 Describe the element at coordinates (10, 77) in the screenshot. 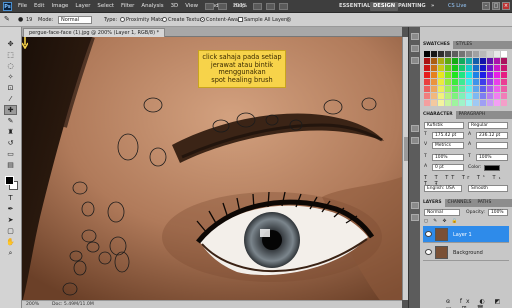

I see `quick-select-tool-icon: ✧` at that location.